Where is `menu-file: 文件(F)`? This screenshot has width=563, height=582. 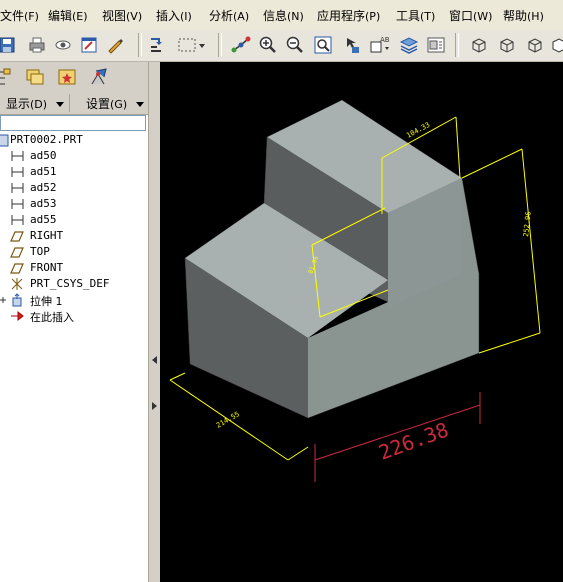
menu-file: 文件(F) is located at coordinates (19, 15).